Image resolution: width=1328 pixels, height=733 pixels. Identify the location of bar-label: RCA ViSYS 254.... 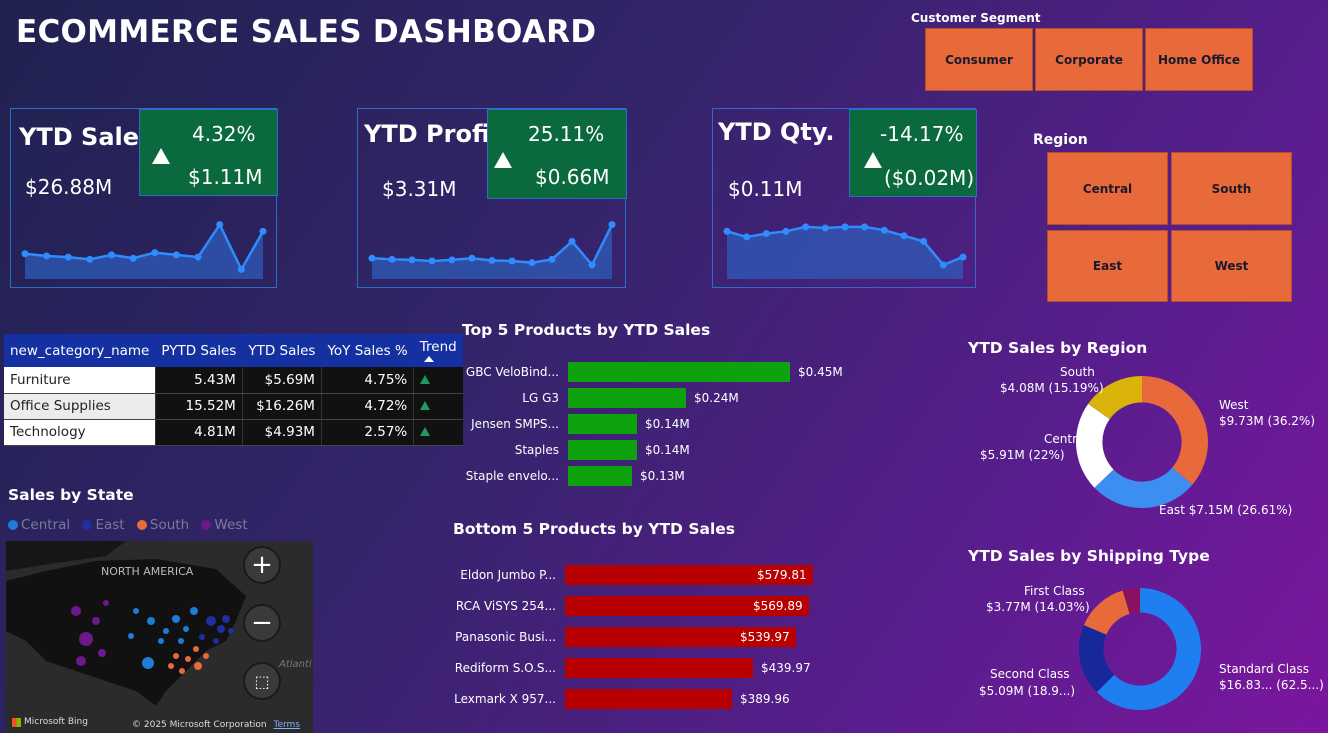
(505, 606).